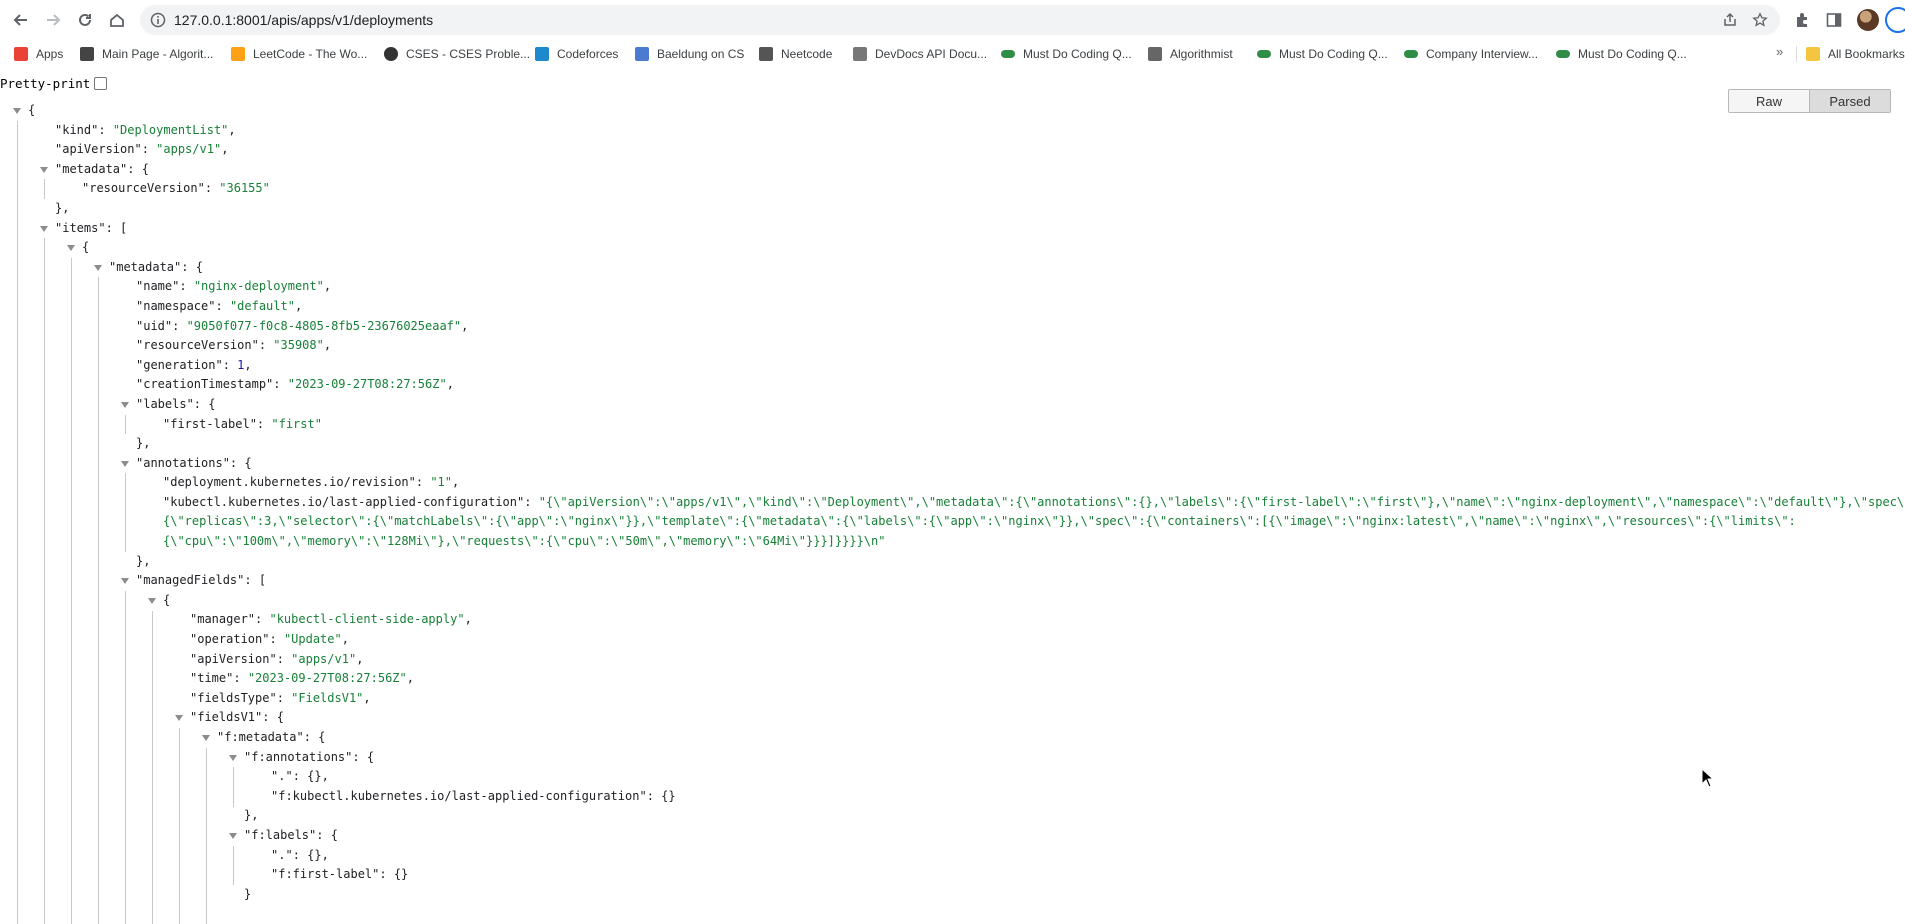  Describe the element at coordinates (53, 20) in the screenshot. I see `forward-button` at that location.